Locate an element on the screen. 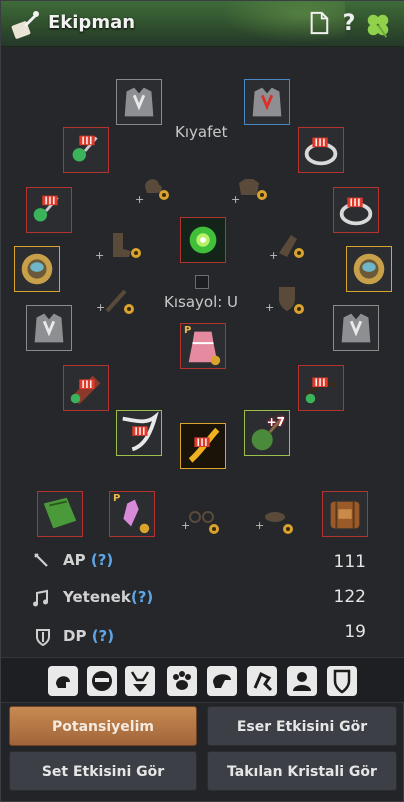 Image resolution: width=404 pixels, height=802 pixels. silhouette-toggle-icon is located at coordinates (302, 681).